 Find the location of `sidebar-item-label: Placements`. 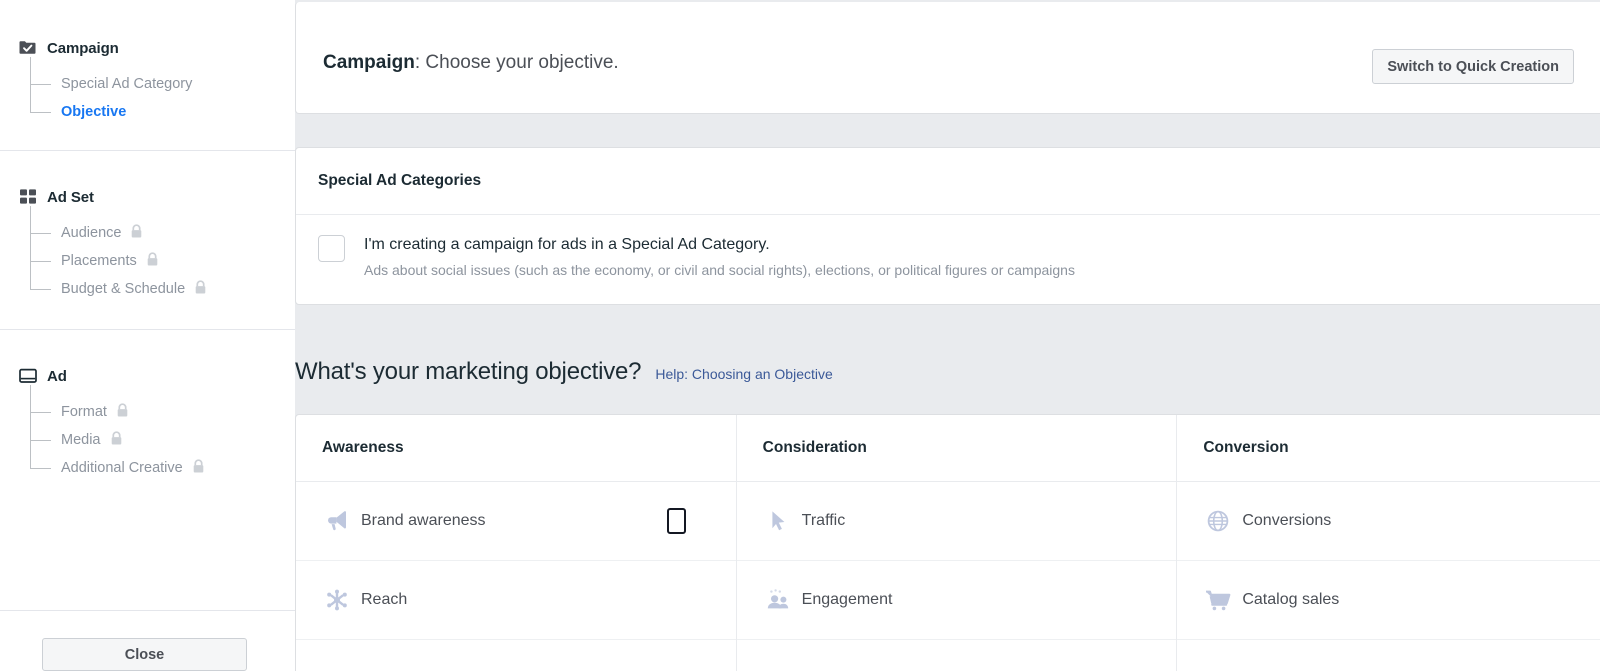

sidebar-item-label: Placements is located at coordinates (99, 261).